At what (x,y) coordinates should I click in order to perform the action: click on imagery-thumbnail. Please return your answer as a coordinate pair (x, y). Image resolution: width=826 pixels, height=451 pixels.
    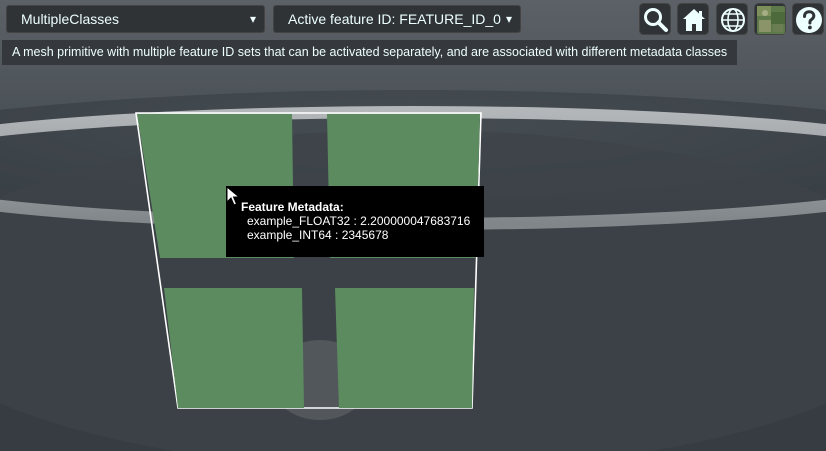
    Looking at the image, I should click on (771, 20).